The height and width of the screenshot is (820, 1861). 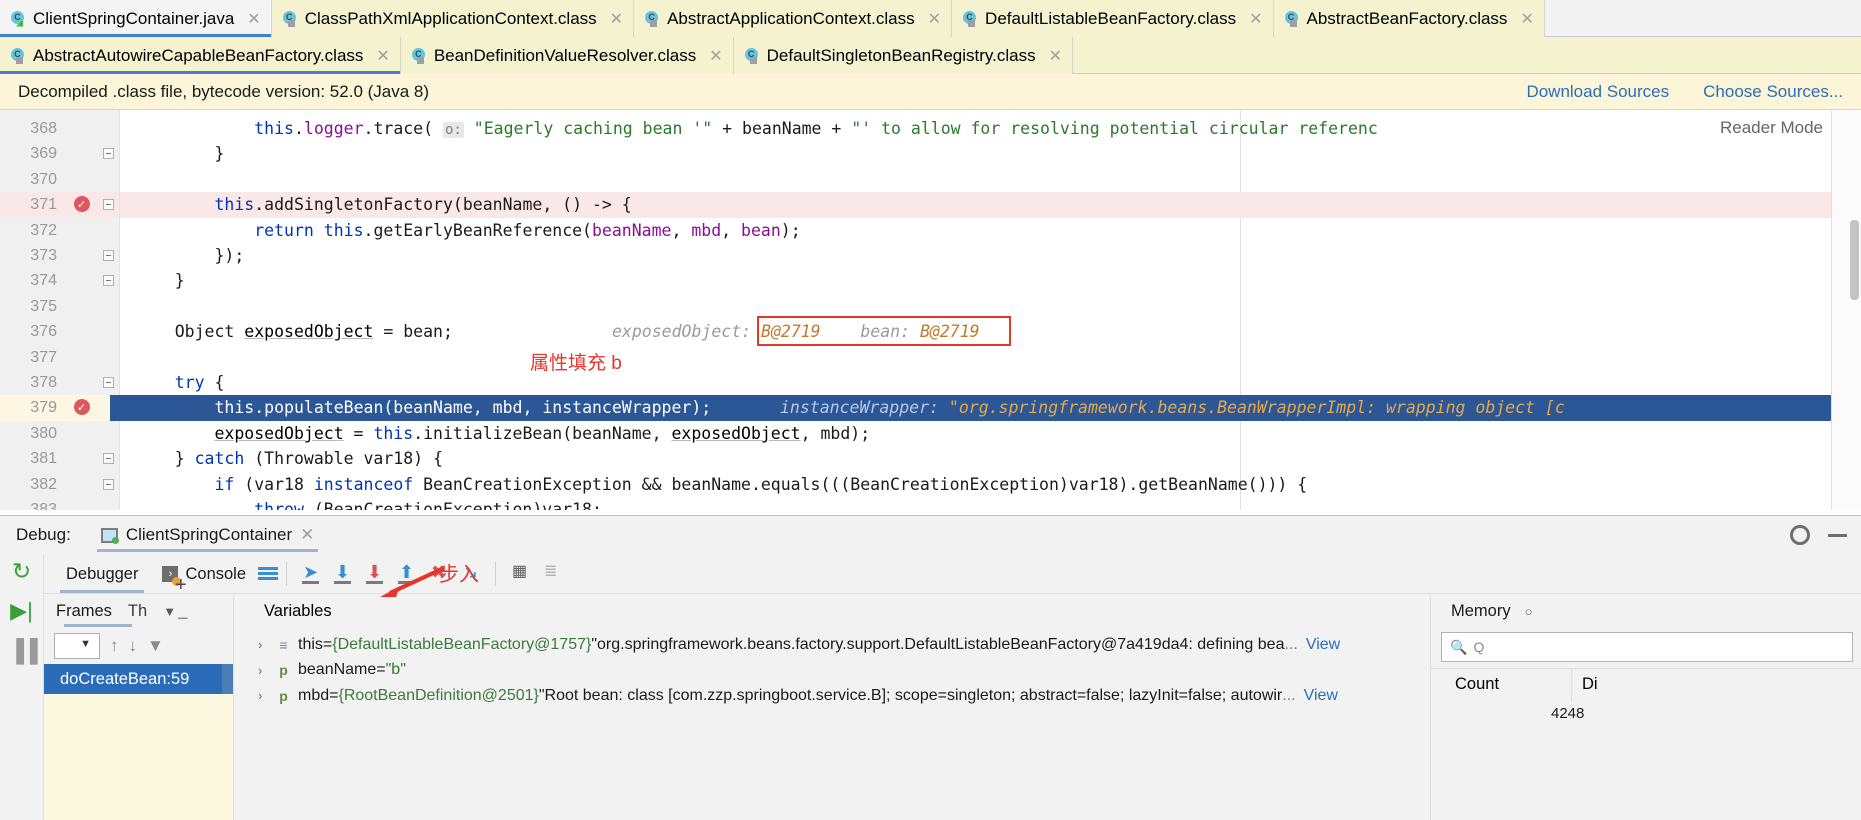 I want to click on editor-tab: C ClientSpringContainer.java ✕, so click(x=136, y=18).